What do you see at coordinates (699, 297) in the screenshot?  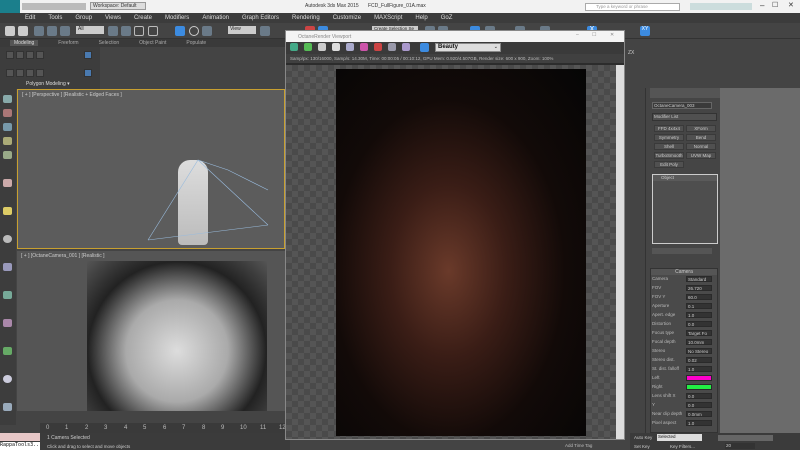 I see `param-value: 60.0` at bounding box center [699, 297].